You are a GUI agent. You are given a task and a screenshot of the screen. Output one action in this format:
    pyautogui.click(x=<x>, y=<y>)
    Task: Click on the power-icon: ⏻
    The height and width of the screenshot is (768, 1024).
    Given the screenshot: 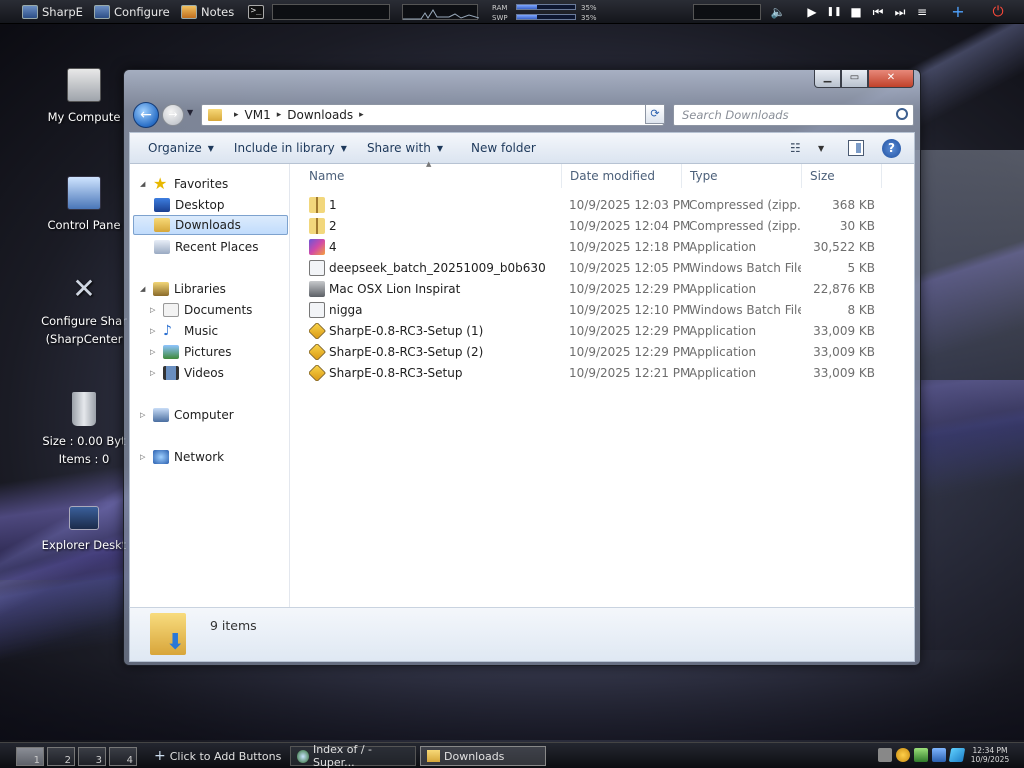 What is the action you would take?
    pyautogui.click(x=998, y=12)
    